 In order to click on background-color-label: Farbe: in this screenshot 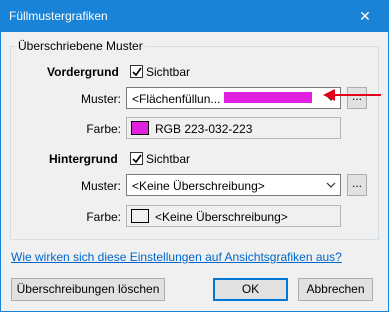, I will do `click(103, 217)`.